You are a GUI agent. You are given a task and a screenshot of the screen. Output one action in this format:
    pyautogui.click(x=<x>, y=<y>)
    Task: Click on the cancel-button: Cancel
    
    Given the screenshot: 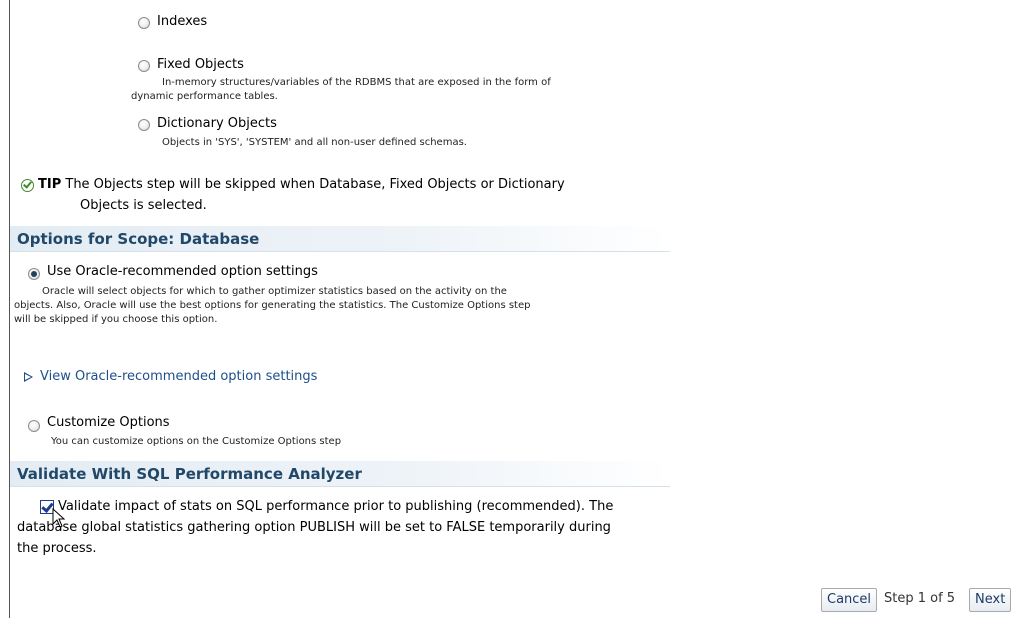 What is the action you would take?
    pyautogui.click(x=849, y=600)
    